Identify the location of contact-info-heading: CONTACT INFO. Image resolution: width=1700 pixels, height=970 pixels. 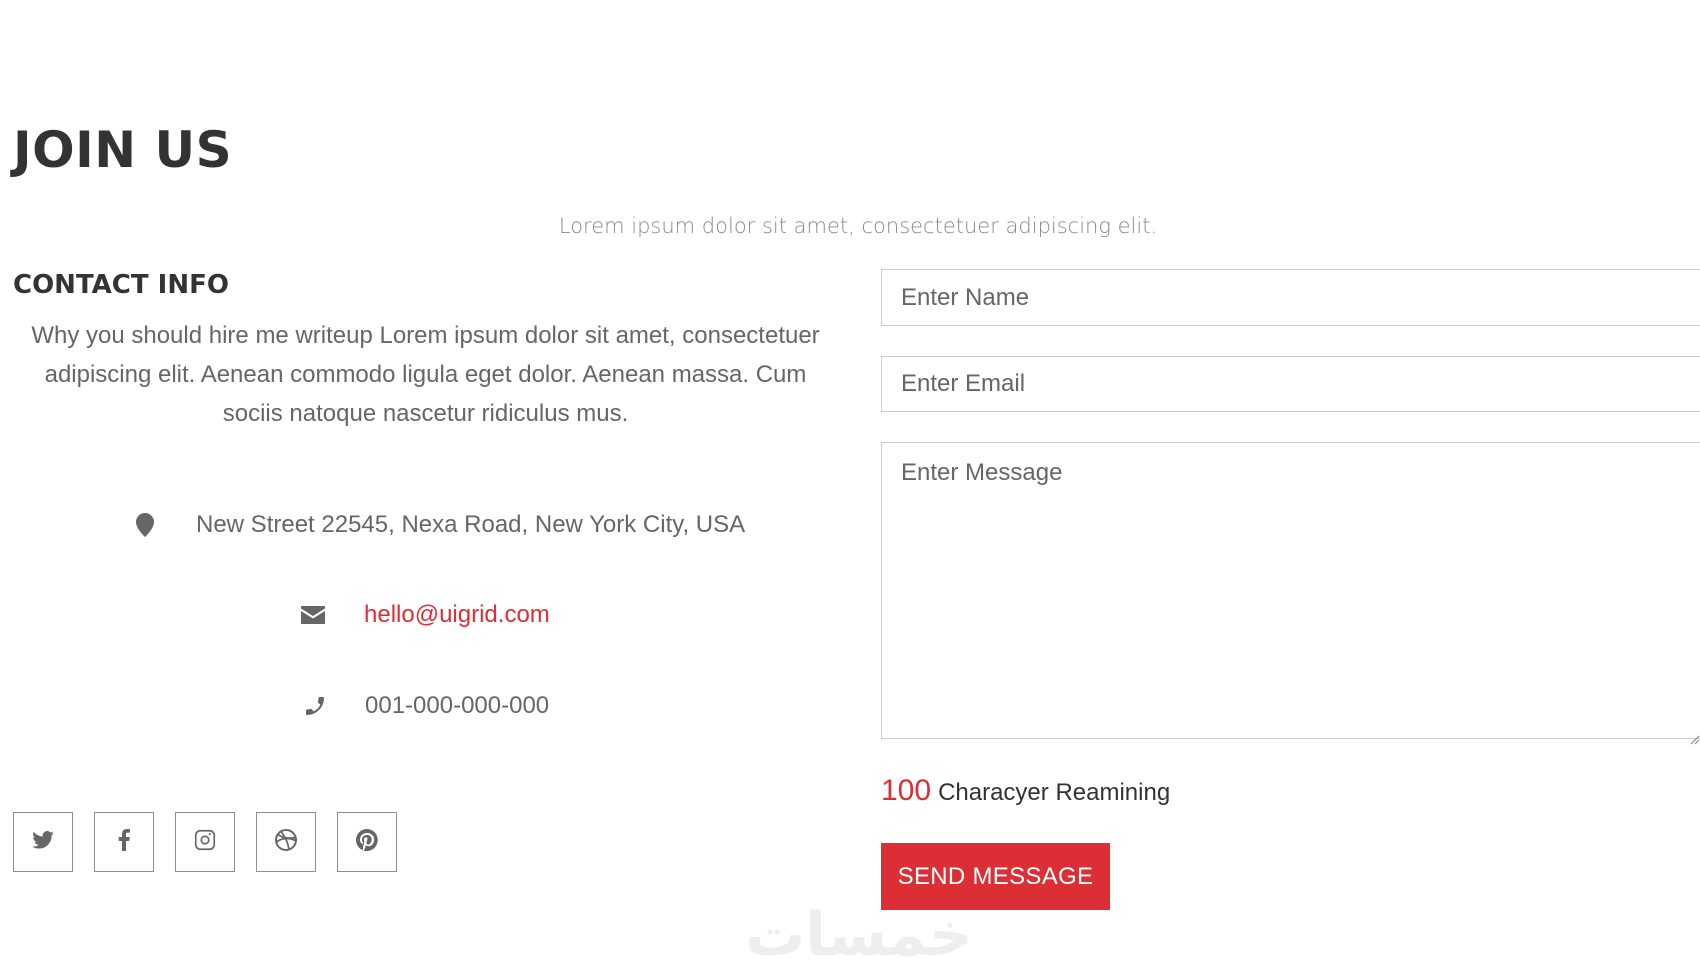
(121, 285).